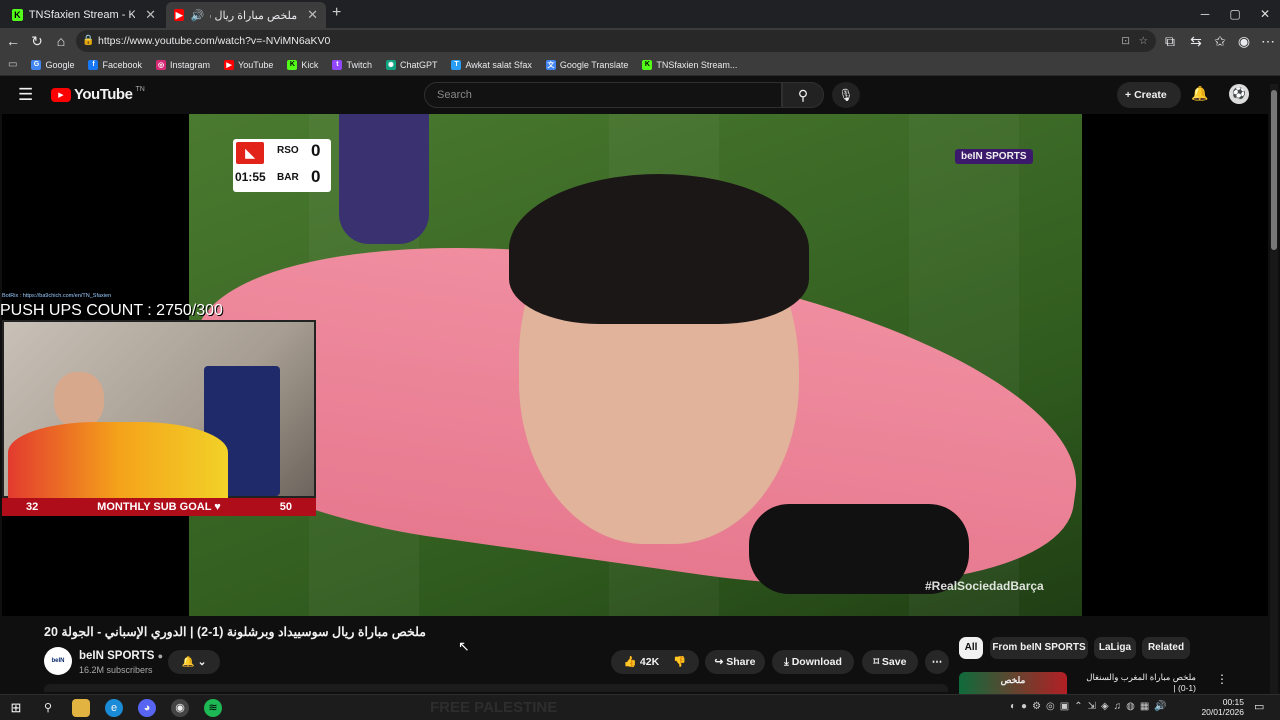 This screenshot has height=720, width=1280. Describe the element at coordinates (316, 176) in the screenshot. I see `team2-score: 0` at that location.